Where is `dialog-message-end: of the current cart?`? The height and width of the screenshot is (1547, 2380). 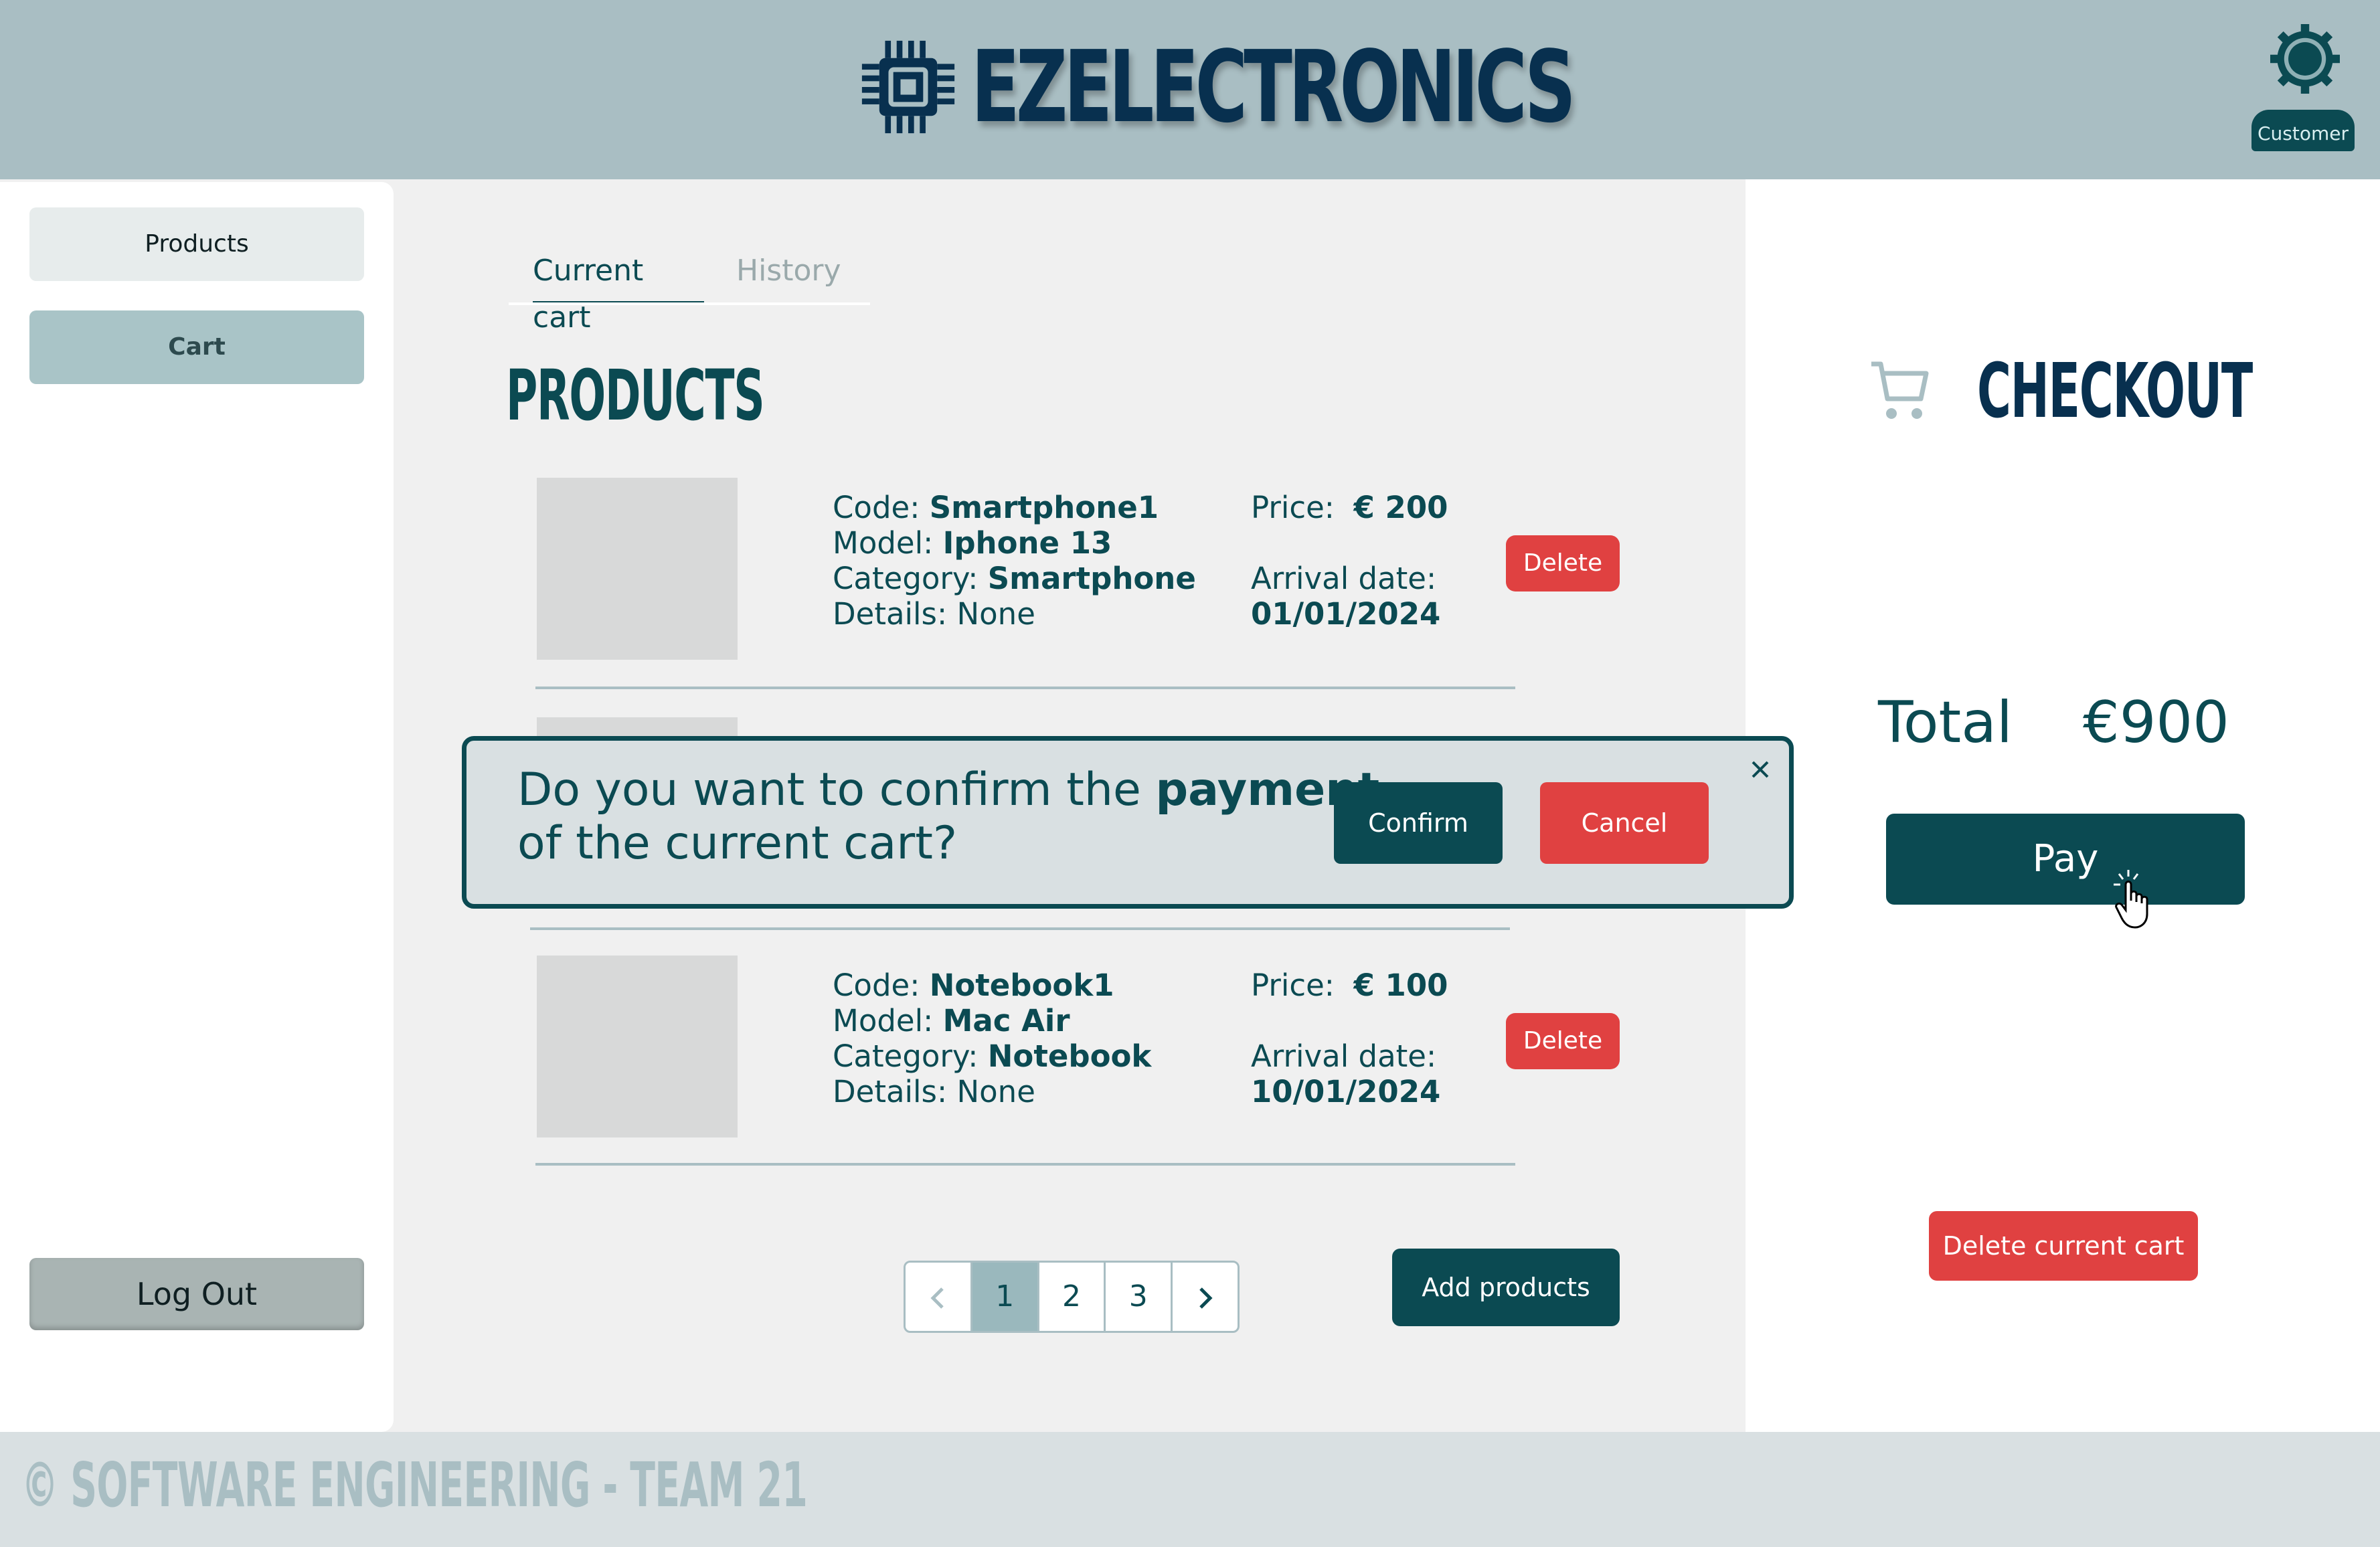
dialog-message-end: of the current cart? is located at coordinates (738, 843).